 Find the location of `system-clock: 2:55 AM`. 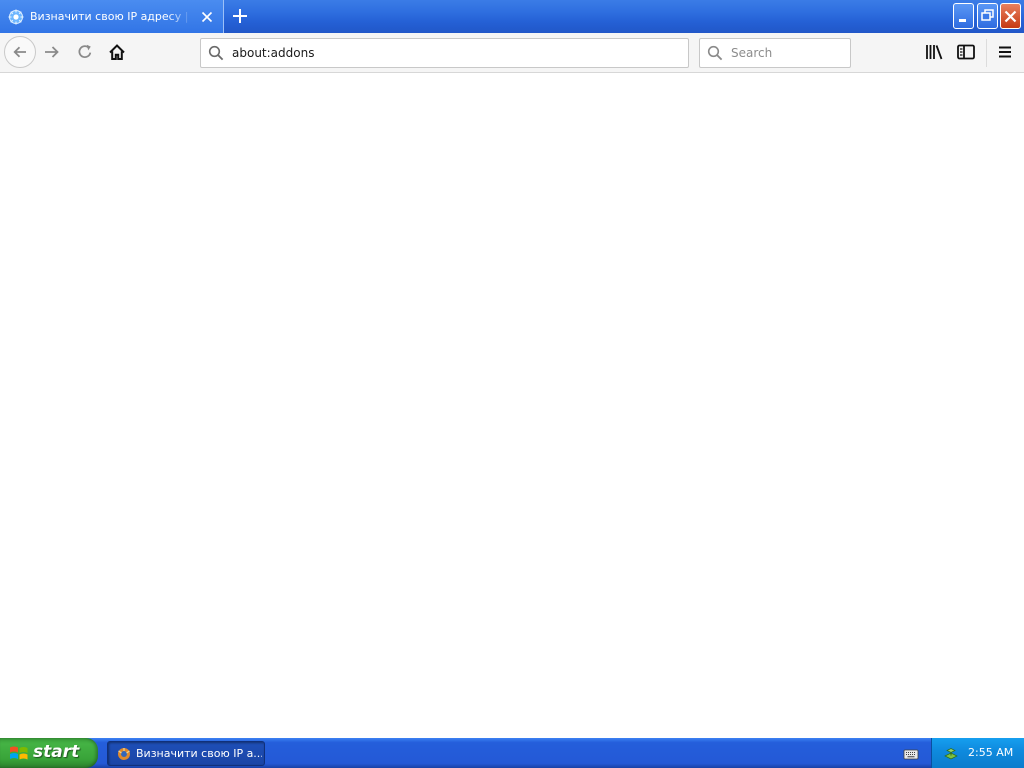

system-clock: 2:55 AM is located at coordinates (991, 752).